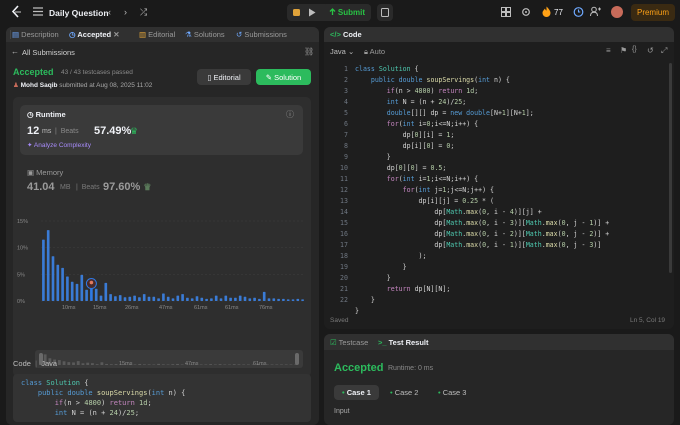 Image resolution: width=680 pixels, height=425 pixels. What do you see at coordinates (526, 12) in the screenshot?
I see `settings-gear-icon` at bounding box center [526, 12].